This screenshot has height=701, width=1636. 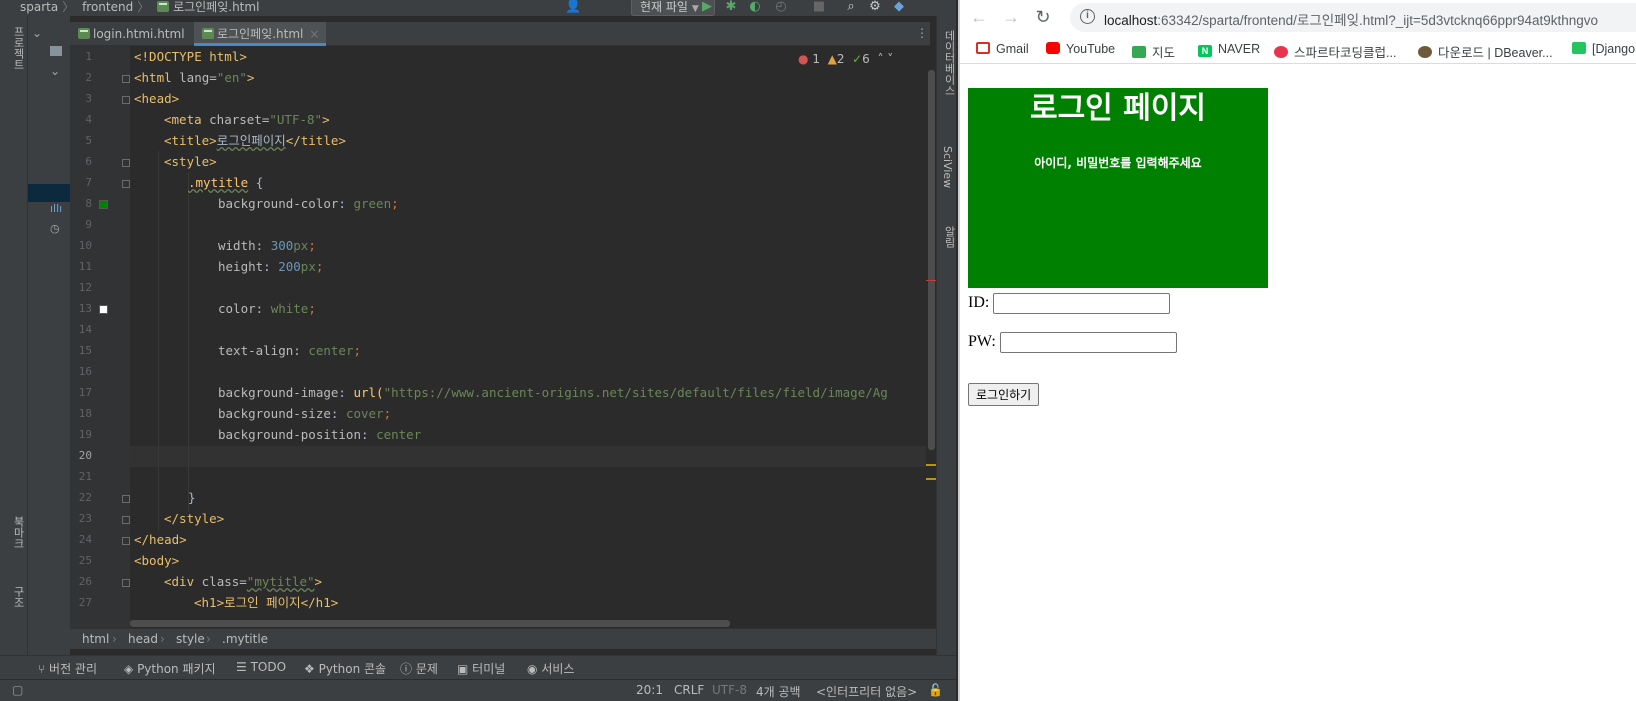 I want to click on warning-stripe, so click(x=931, y=465).